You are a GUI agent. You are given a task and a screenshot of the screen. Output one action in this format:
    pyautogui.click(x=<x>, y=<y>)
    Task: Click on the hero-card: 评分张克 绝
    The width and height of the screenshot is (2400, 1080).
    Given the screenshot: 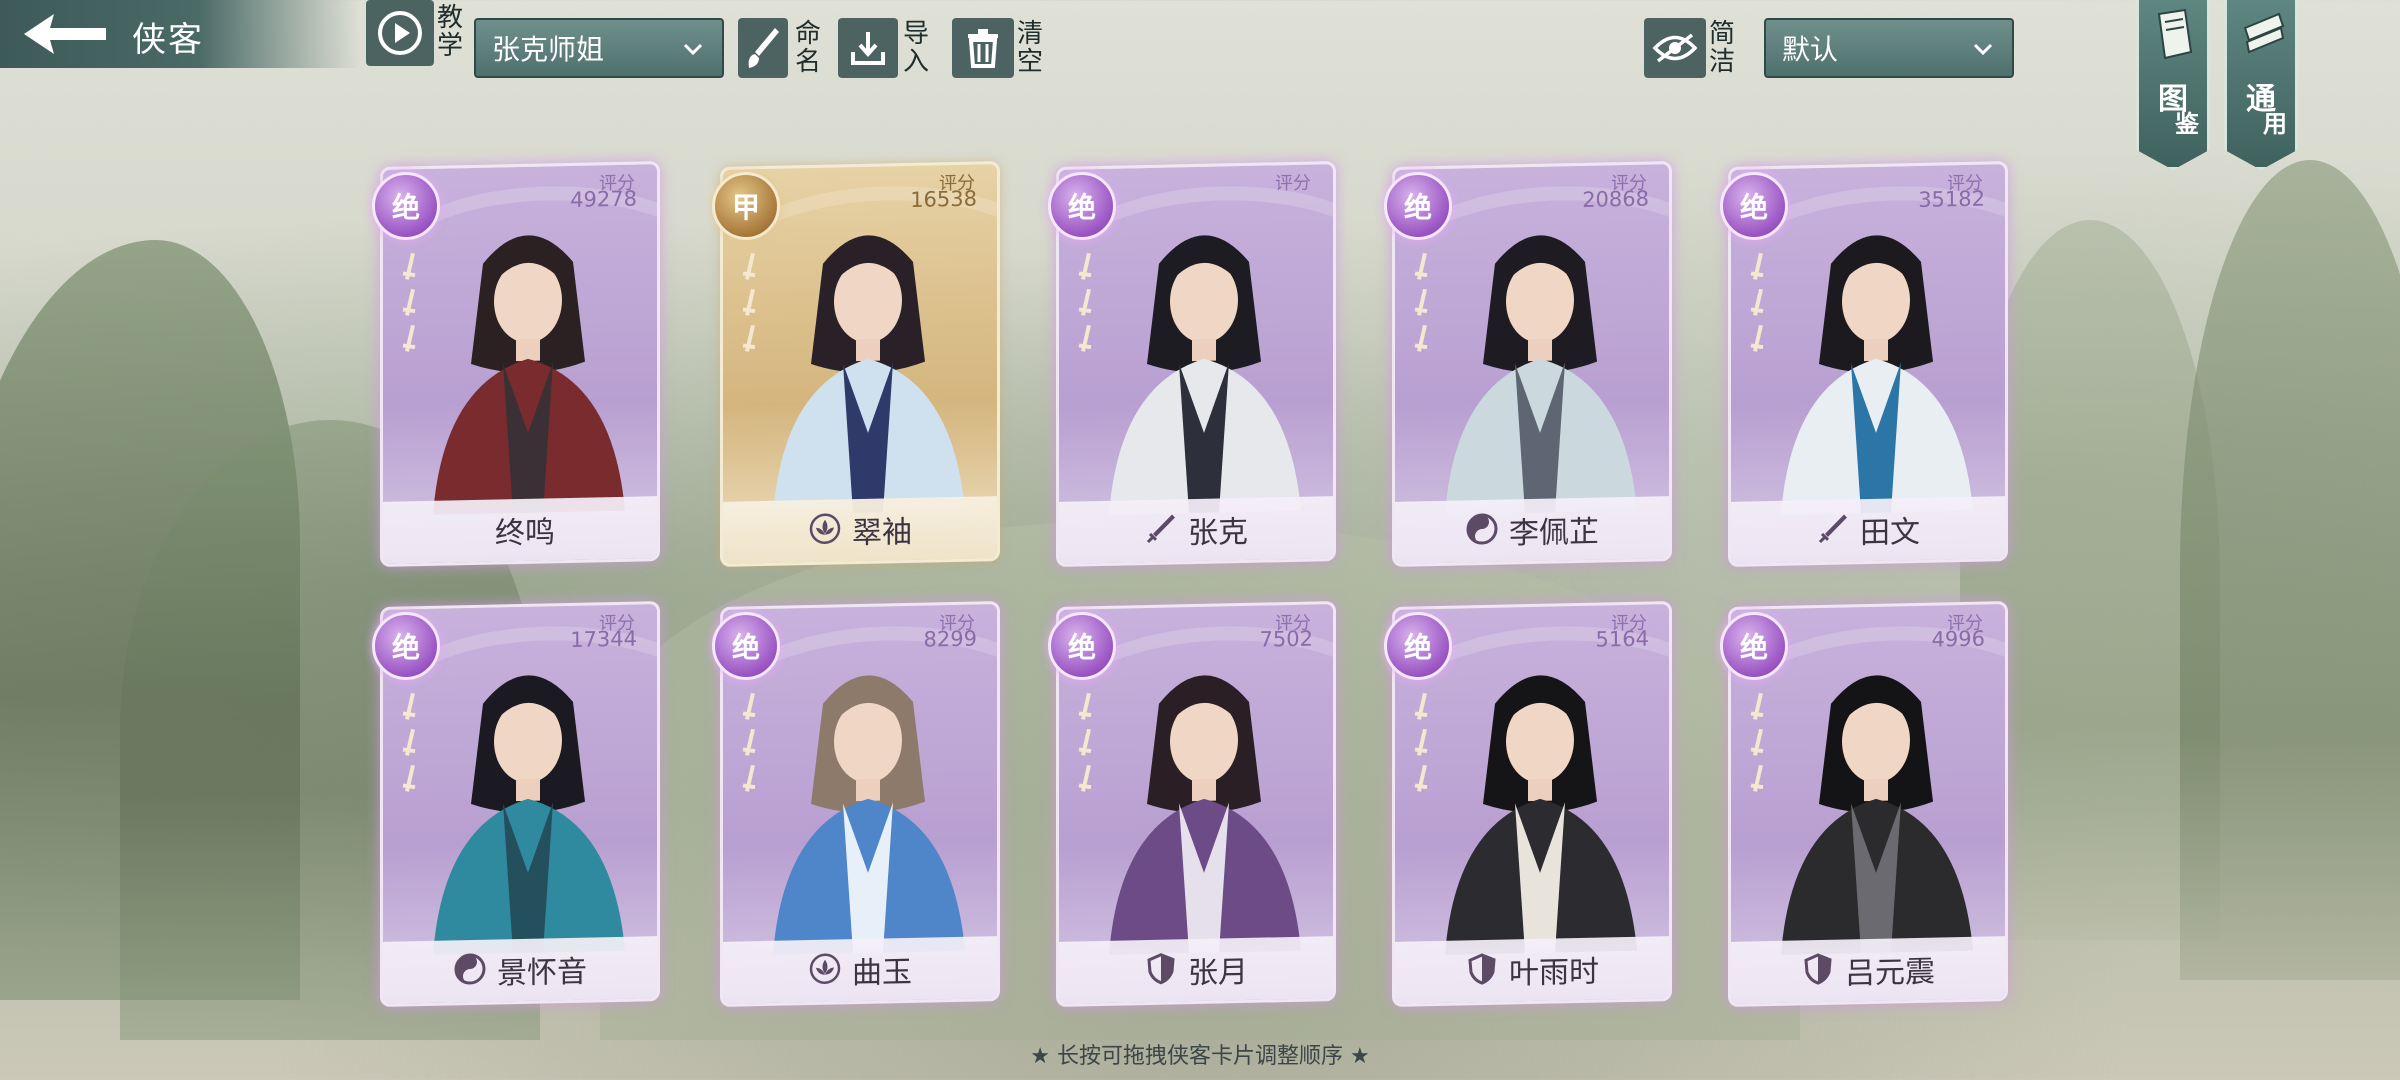 What is the action you would take?
    pyautogui.click(x=1192, y=364)
    